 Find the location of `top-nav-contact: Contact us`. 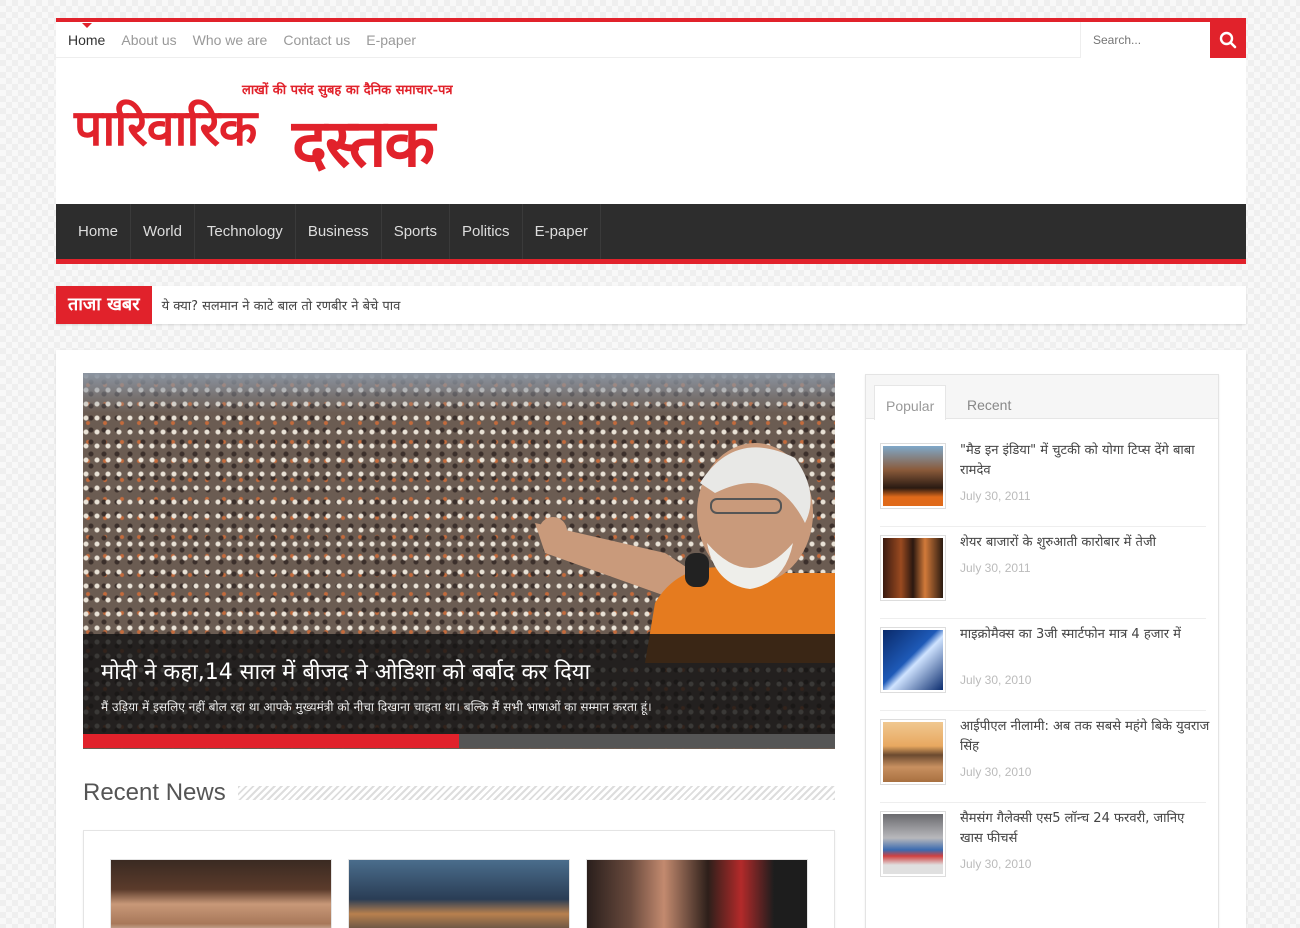

top-nav-contact: Contact us is located at coordinates (316, 40).